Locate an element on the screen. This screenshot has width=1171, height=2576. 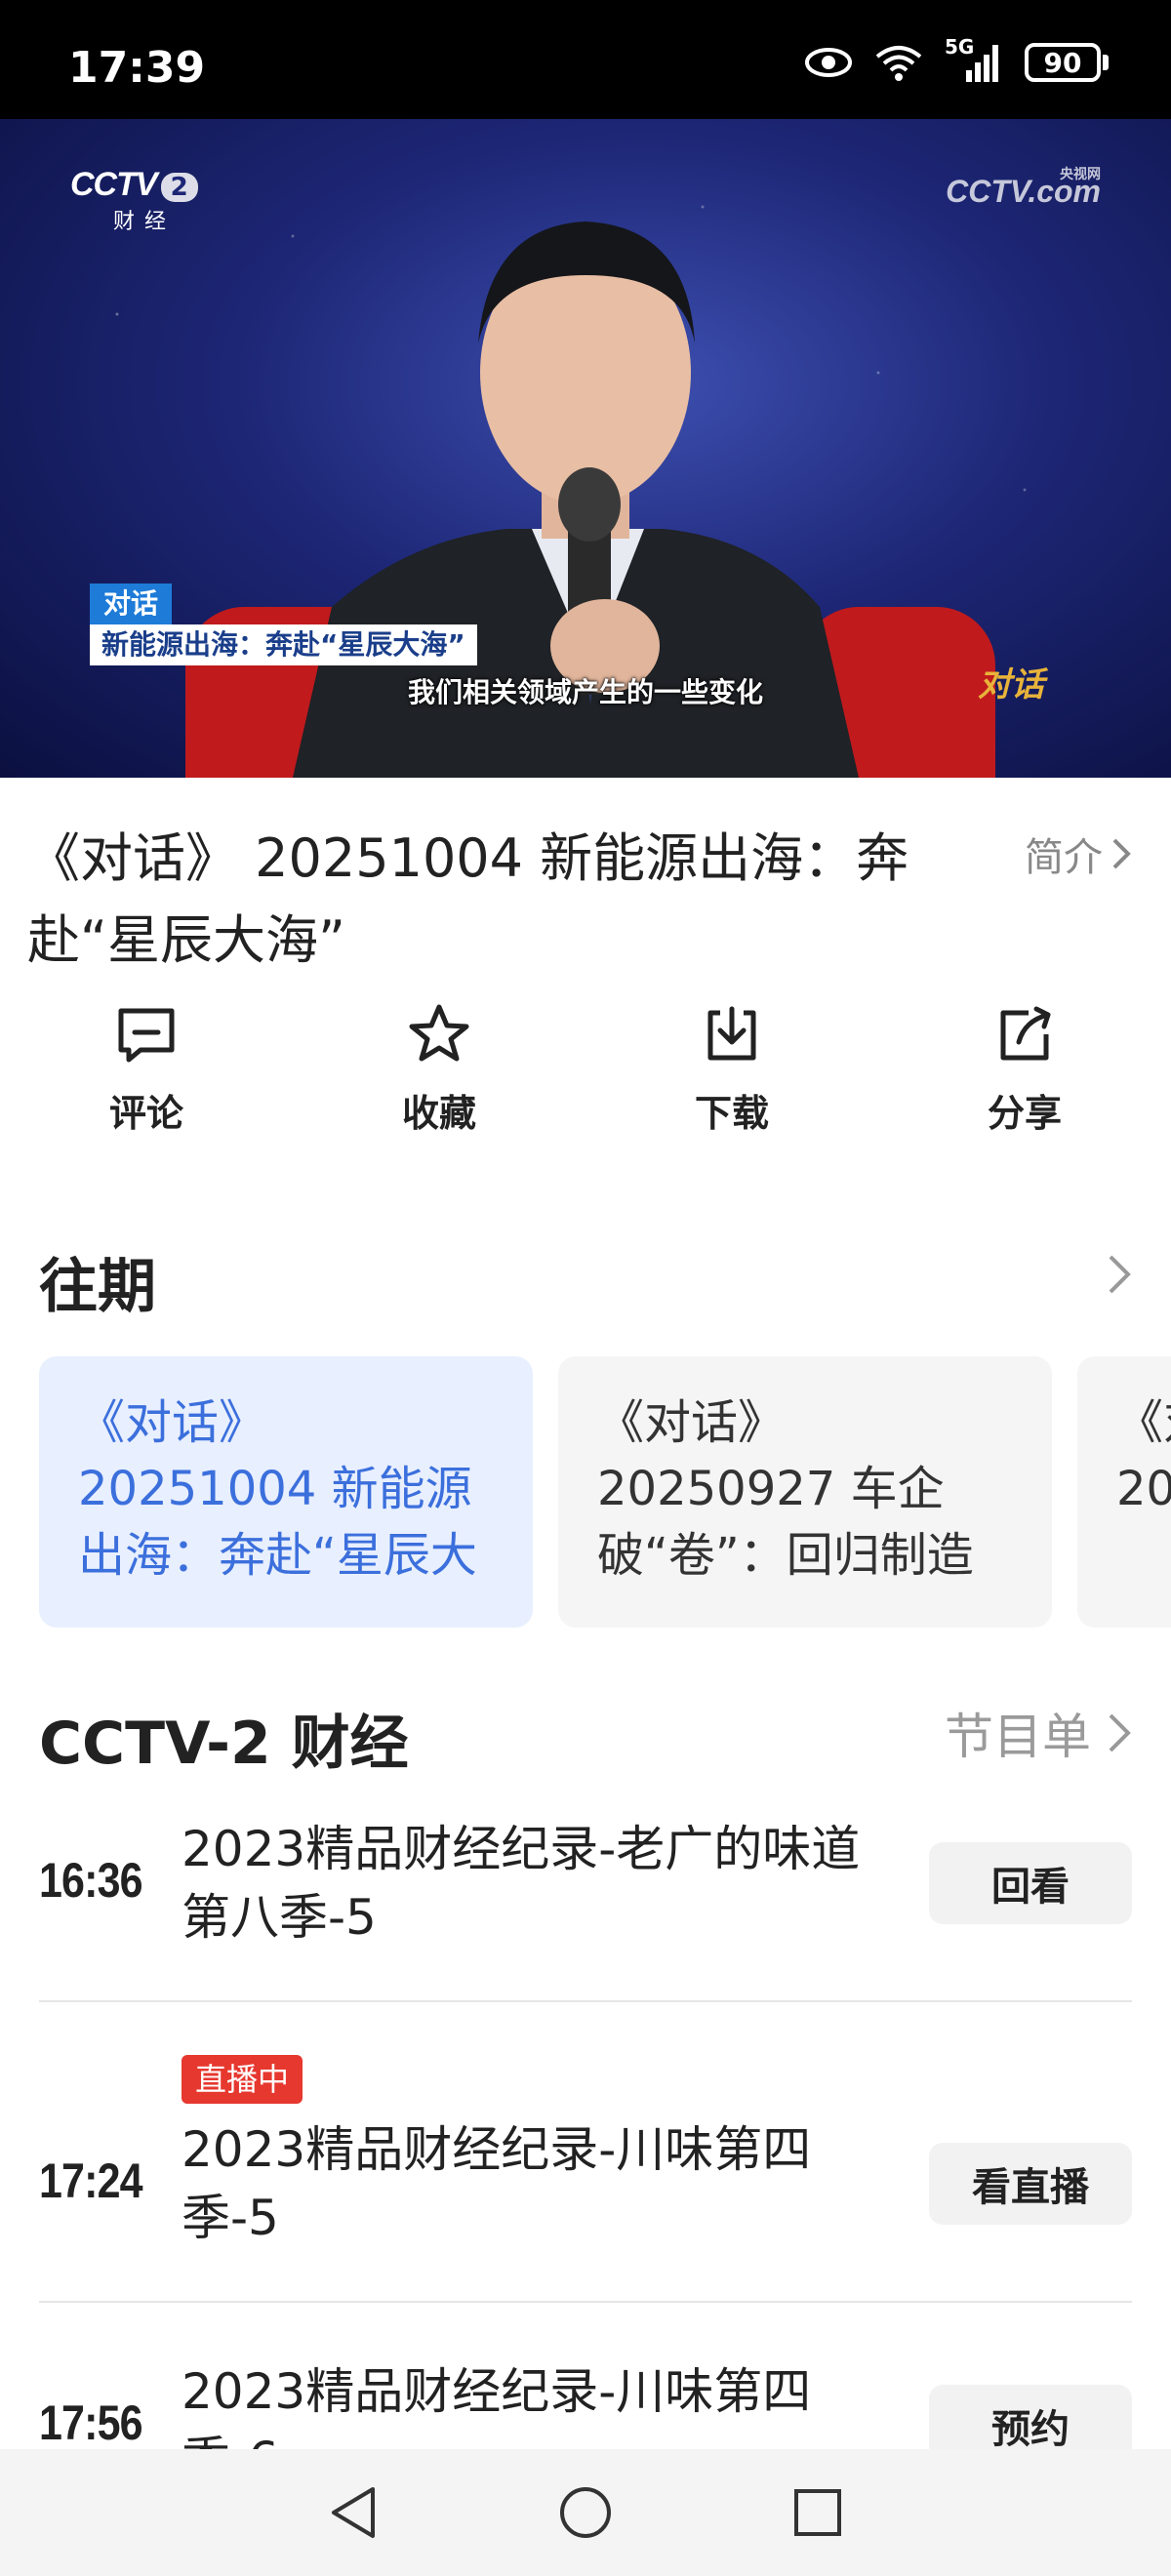
channel-logo-text: CCTV is located at coordinates (114, 184).